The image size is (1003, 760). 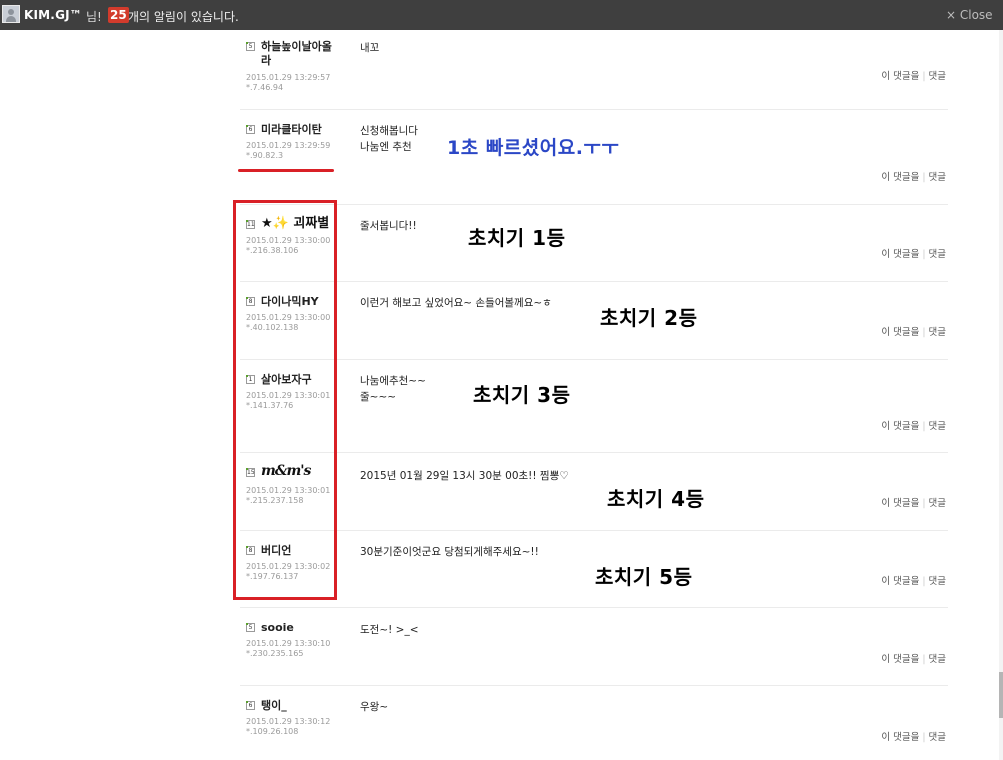 I want to click on annotation-fifth: 초치기 5등, so click(x=644, y=577).